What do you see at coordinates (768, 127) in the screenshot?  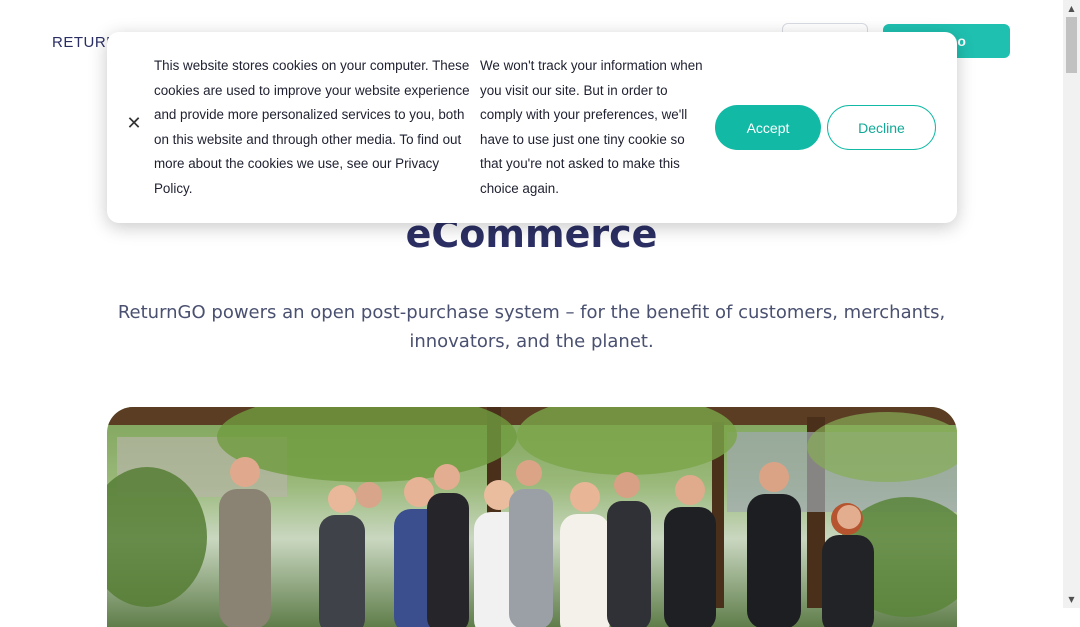 I see `accept-cookies-button: Accept` at bounding box center [768, 127].